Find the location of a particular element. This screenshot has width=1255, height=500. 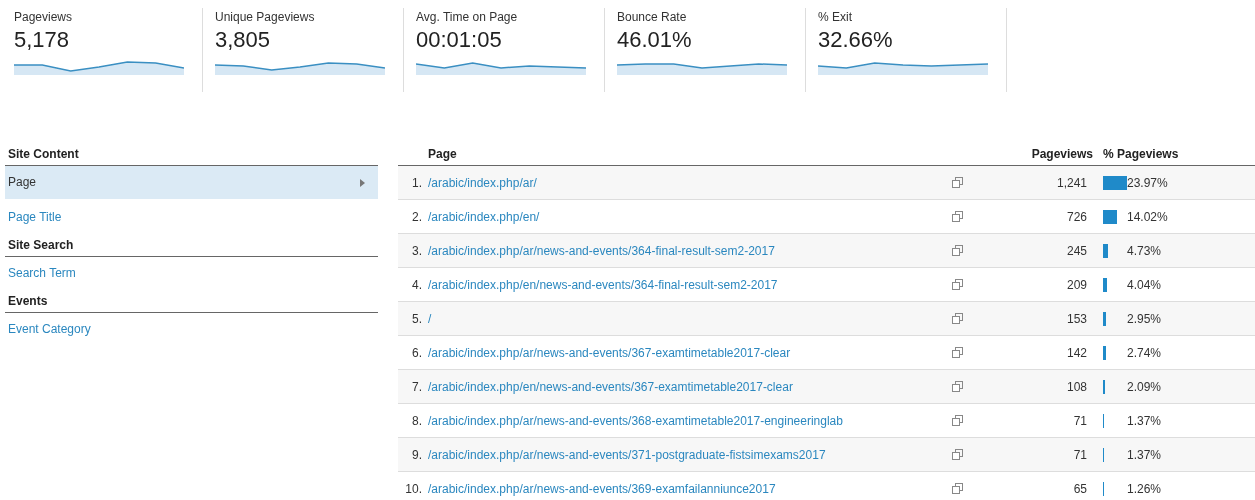

row-number: 1. is located at coordinates (417, 182).